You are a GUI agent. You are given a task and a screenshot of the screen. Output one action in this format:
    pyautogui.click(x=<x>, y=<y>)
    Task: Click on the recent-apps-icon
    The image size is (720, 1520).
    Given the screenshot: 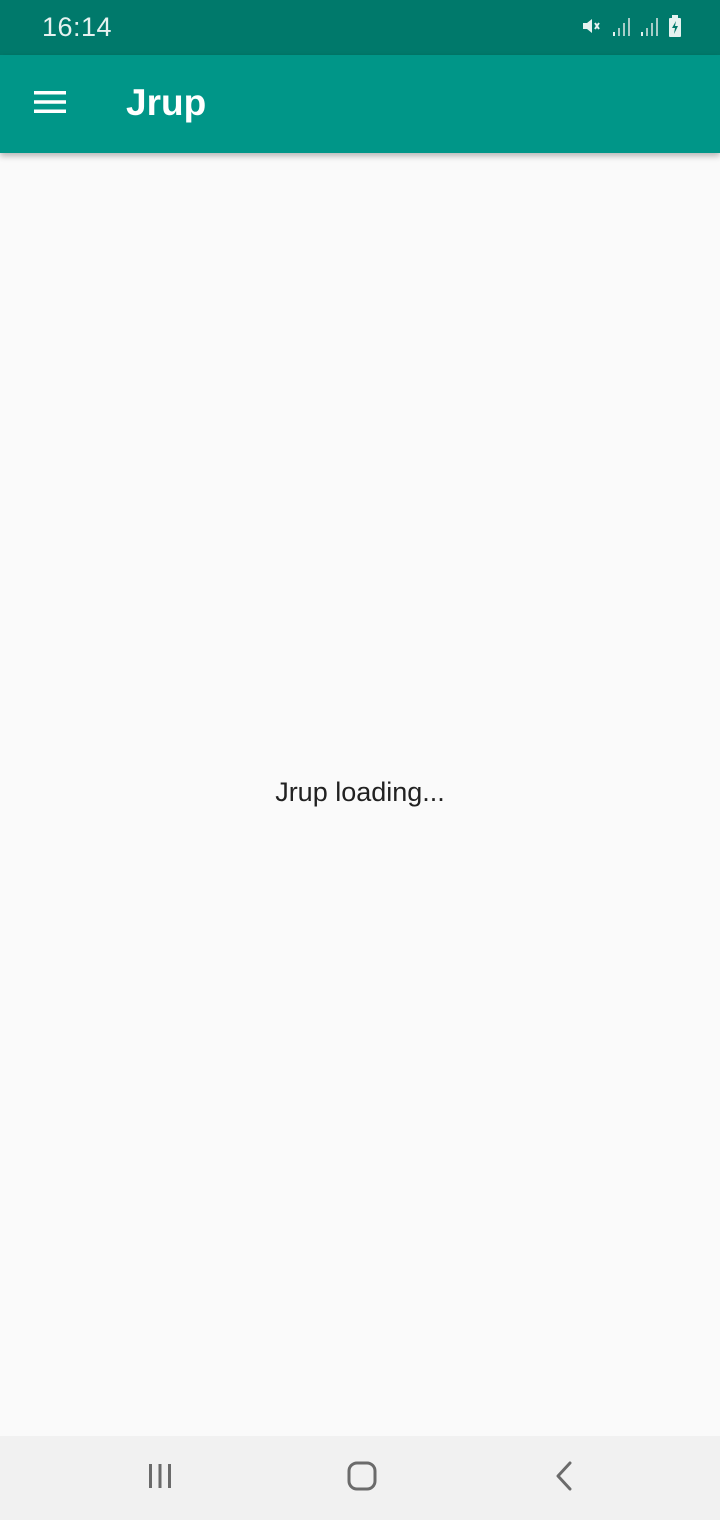 What is the action you would take?
    pyautogui.click(x=160, y=1478)
    